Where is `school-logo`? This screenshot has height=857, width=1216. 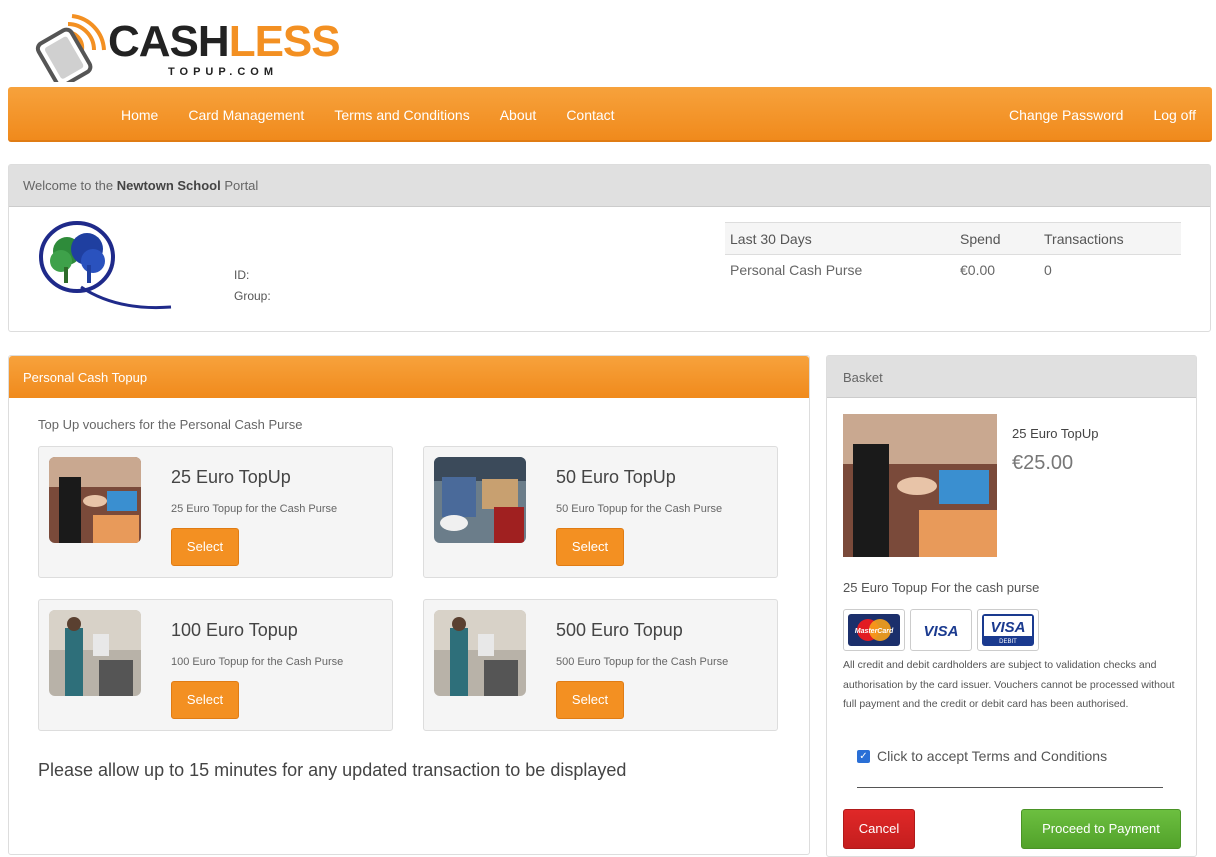 school-logo is located at coordinates (105, 265).